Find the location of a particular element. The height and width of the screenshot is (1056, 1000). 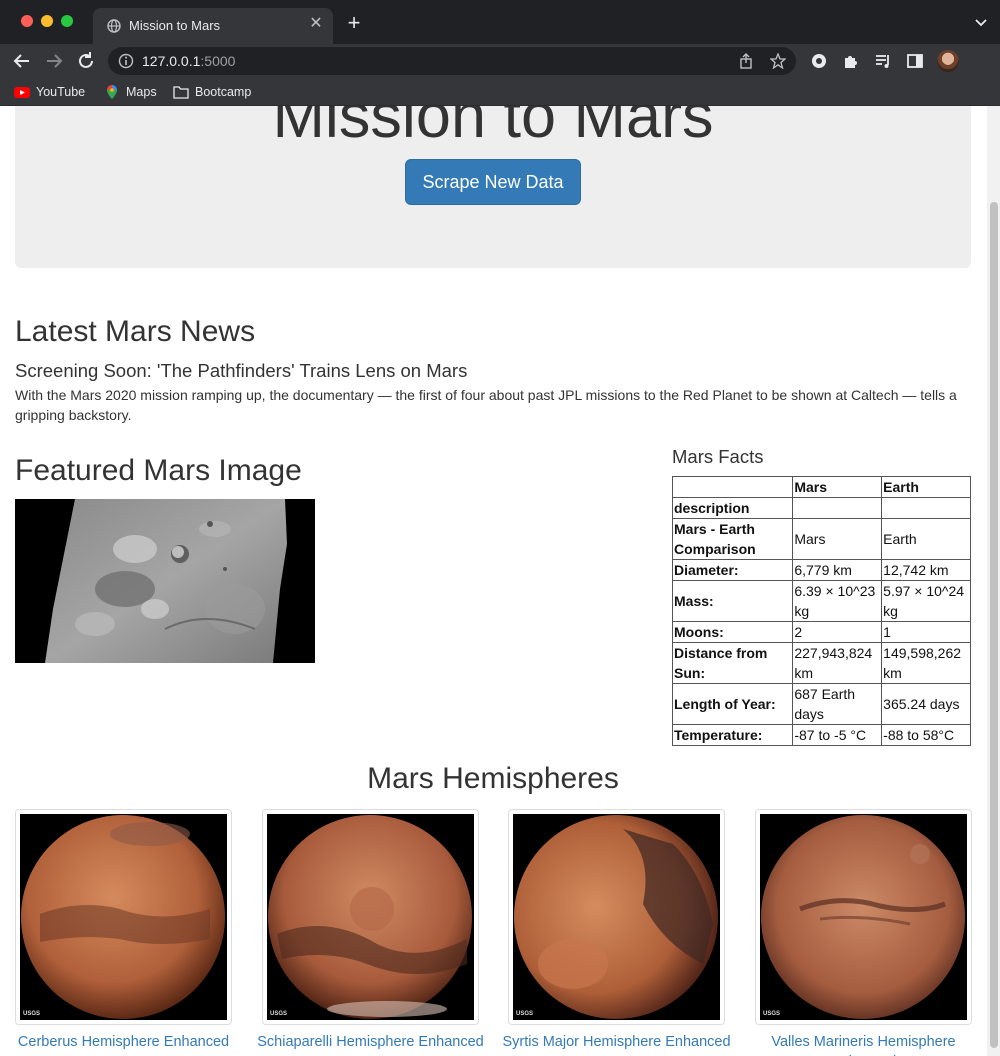

facts-cell-mars: 6.39 × 10^23 kg is located at coordinates (837, 601).